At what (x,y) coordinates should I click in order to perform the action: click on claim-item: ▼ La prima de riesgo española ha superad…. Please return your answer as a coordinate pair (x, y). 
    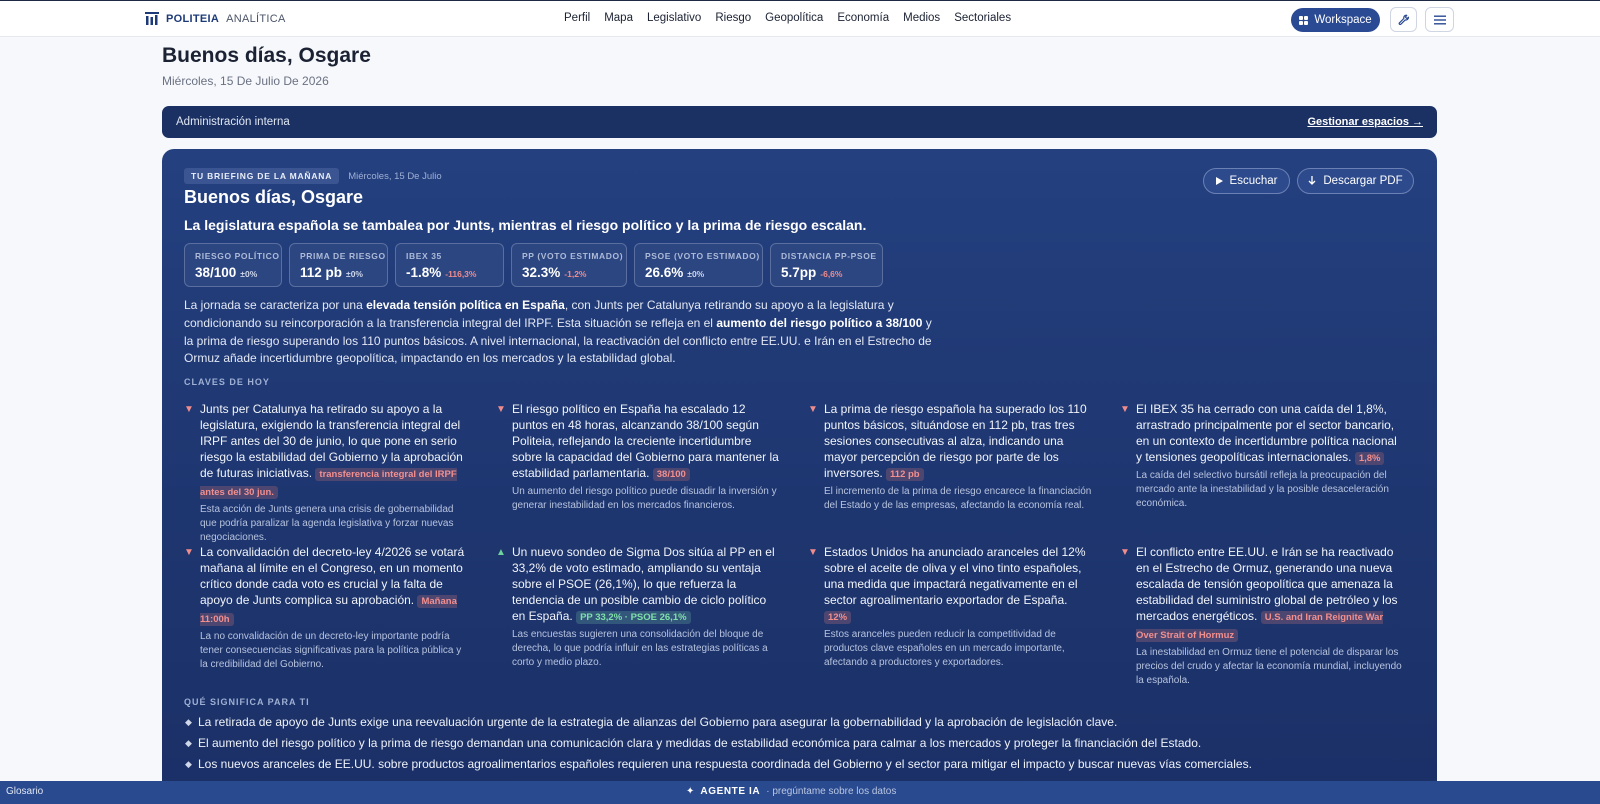
    Looking at the image, I should click on (951, 457).